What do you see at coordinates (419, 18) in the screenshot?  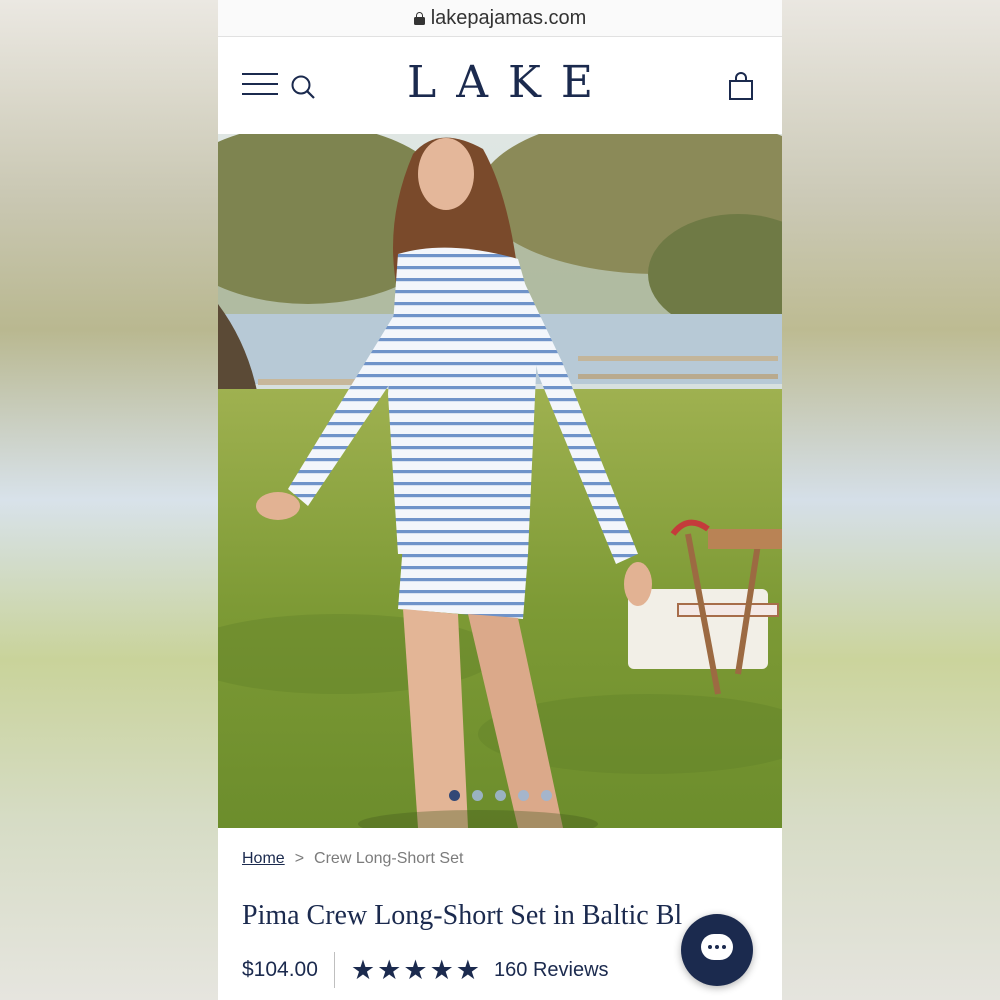 I see `lock-icon` at bounding box center [419, 18].